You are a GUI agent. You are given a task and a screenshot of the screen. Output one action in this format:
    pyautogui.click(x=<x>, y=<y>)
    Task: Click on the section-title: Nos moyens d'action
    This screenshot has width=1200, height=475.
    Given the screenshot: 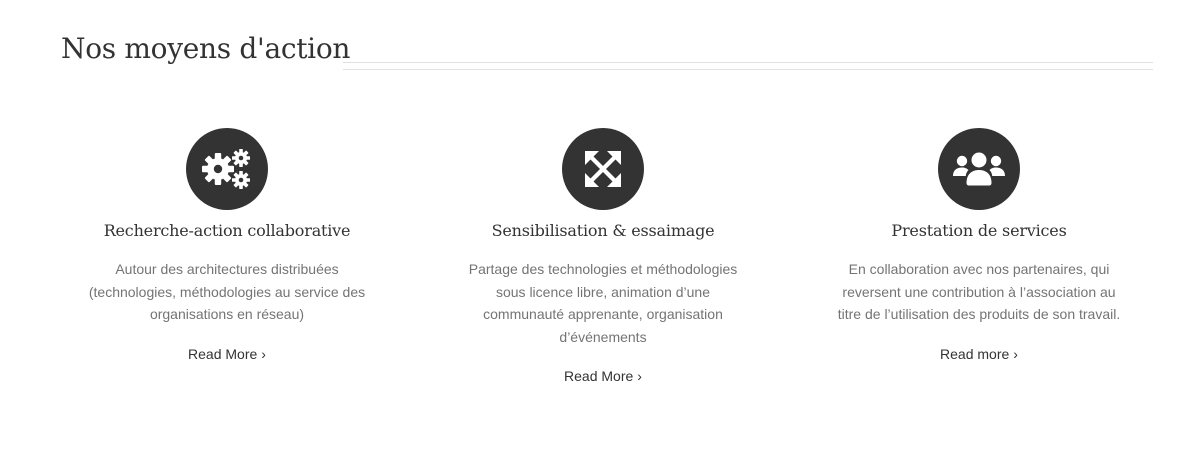 What is the action you would take?
    pyautogui.click(x=206, y=48)
    